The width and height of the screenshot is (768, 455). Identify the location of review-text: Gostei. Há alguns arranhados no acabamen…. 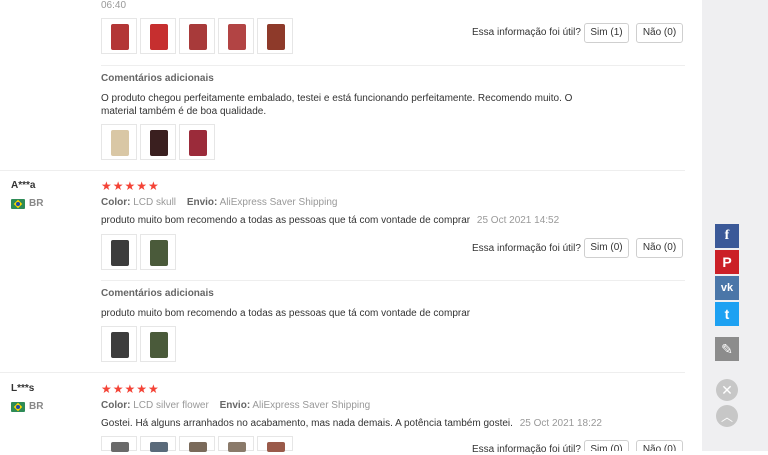
(351, 423).